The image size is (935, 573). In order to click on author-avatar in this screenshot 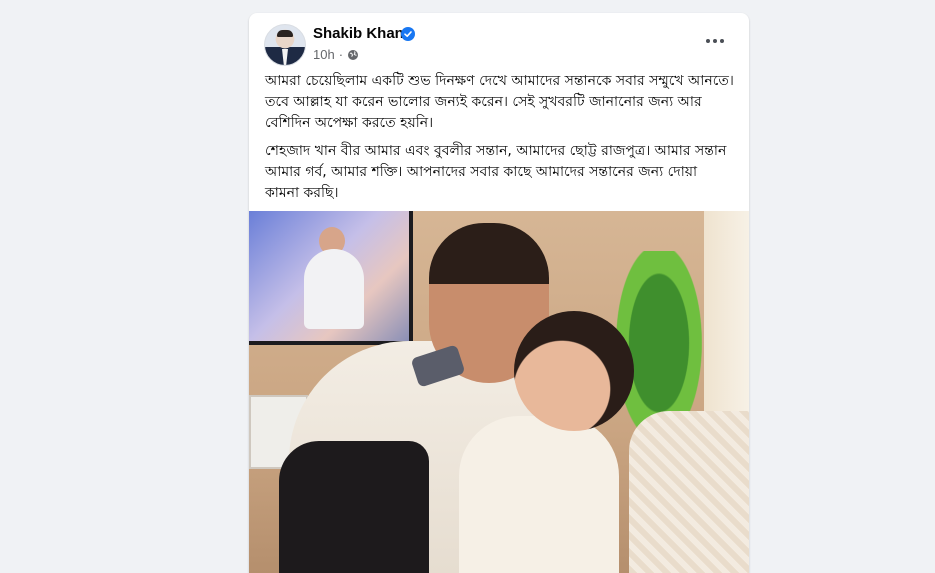, I will do `click(285, 45)`.